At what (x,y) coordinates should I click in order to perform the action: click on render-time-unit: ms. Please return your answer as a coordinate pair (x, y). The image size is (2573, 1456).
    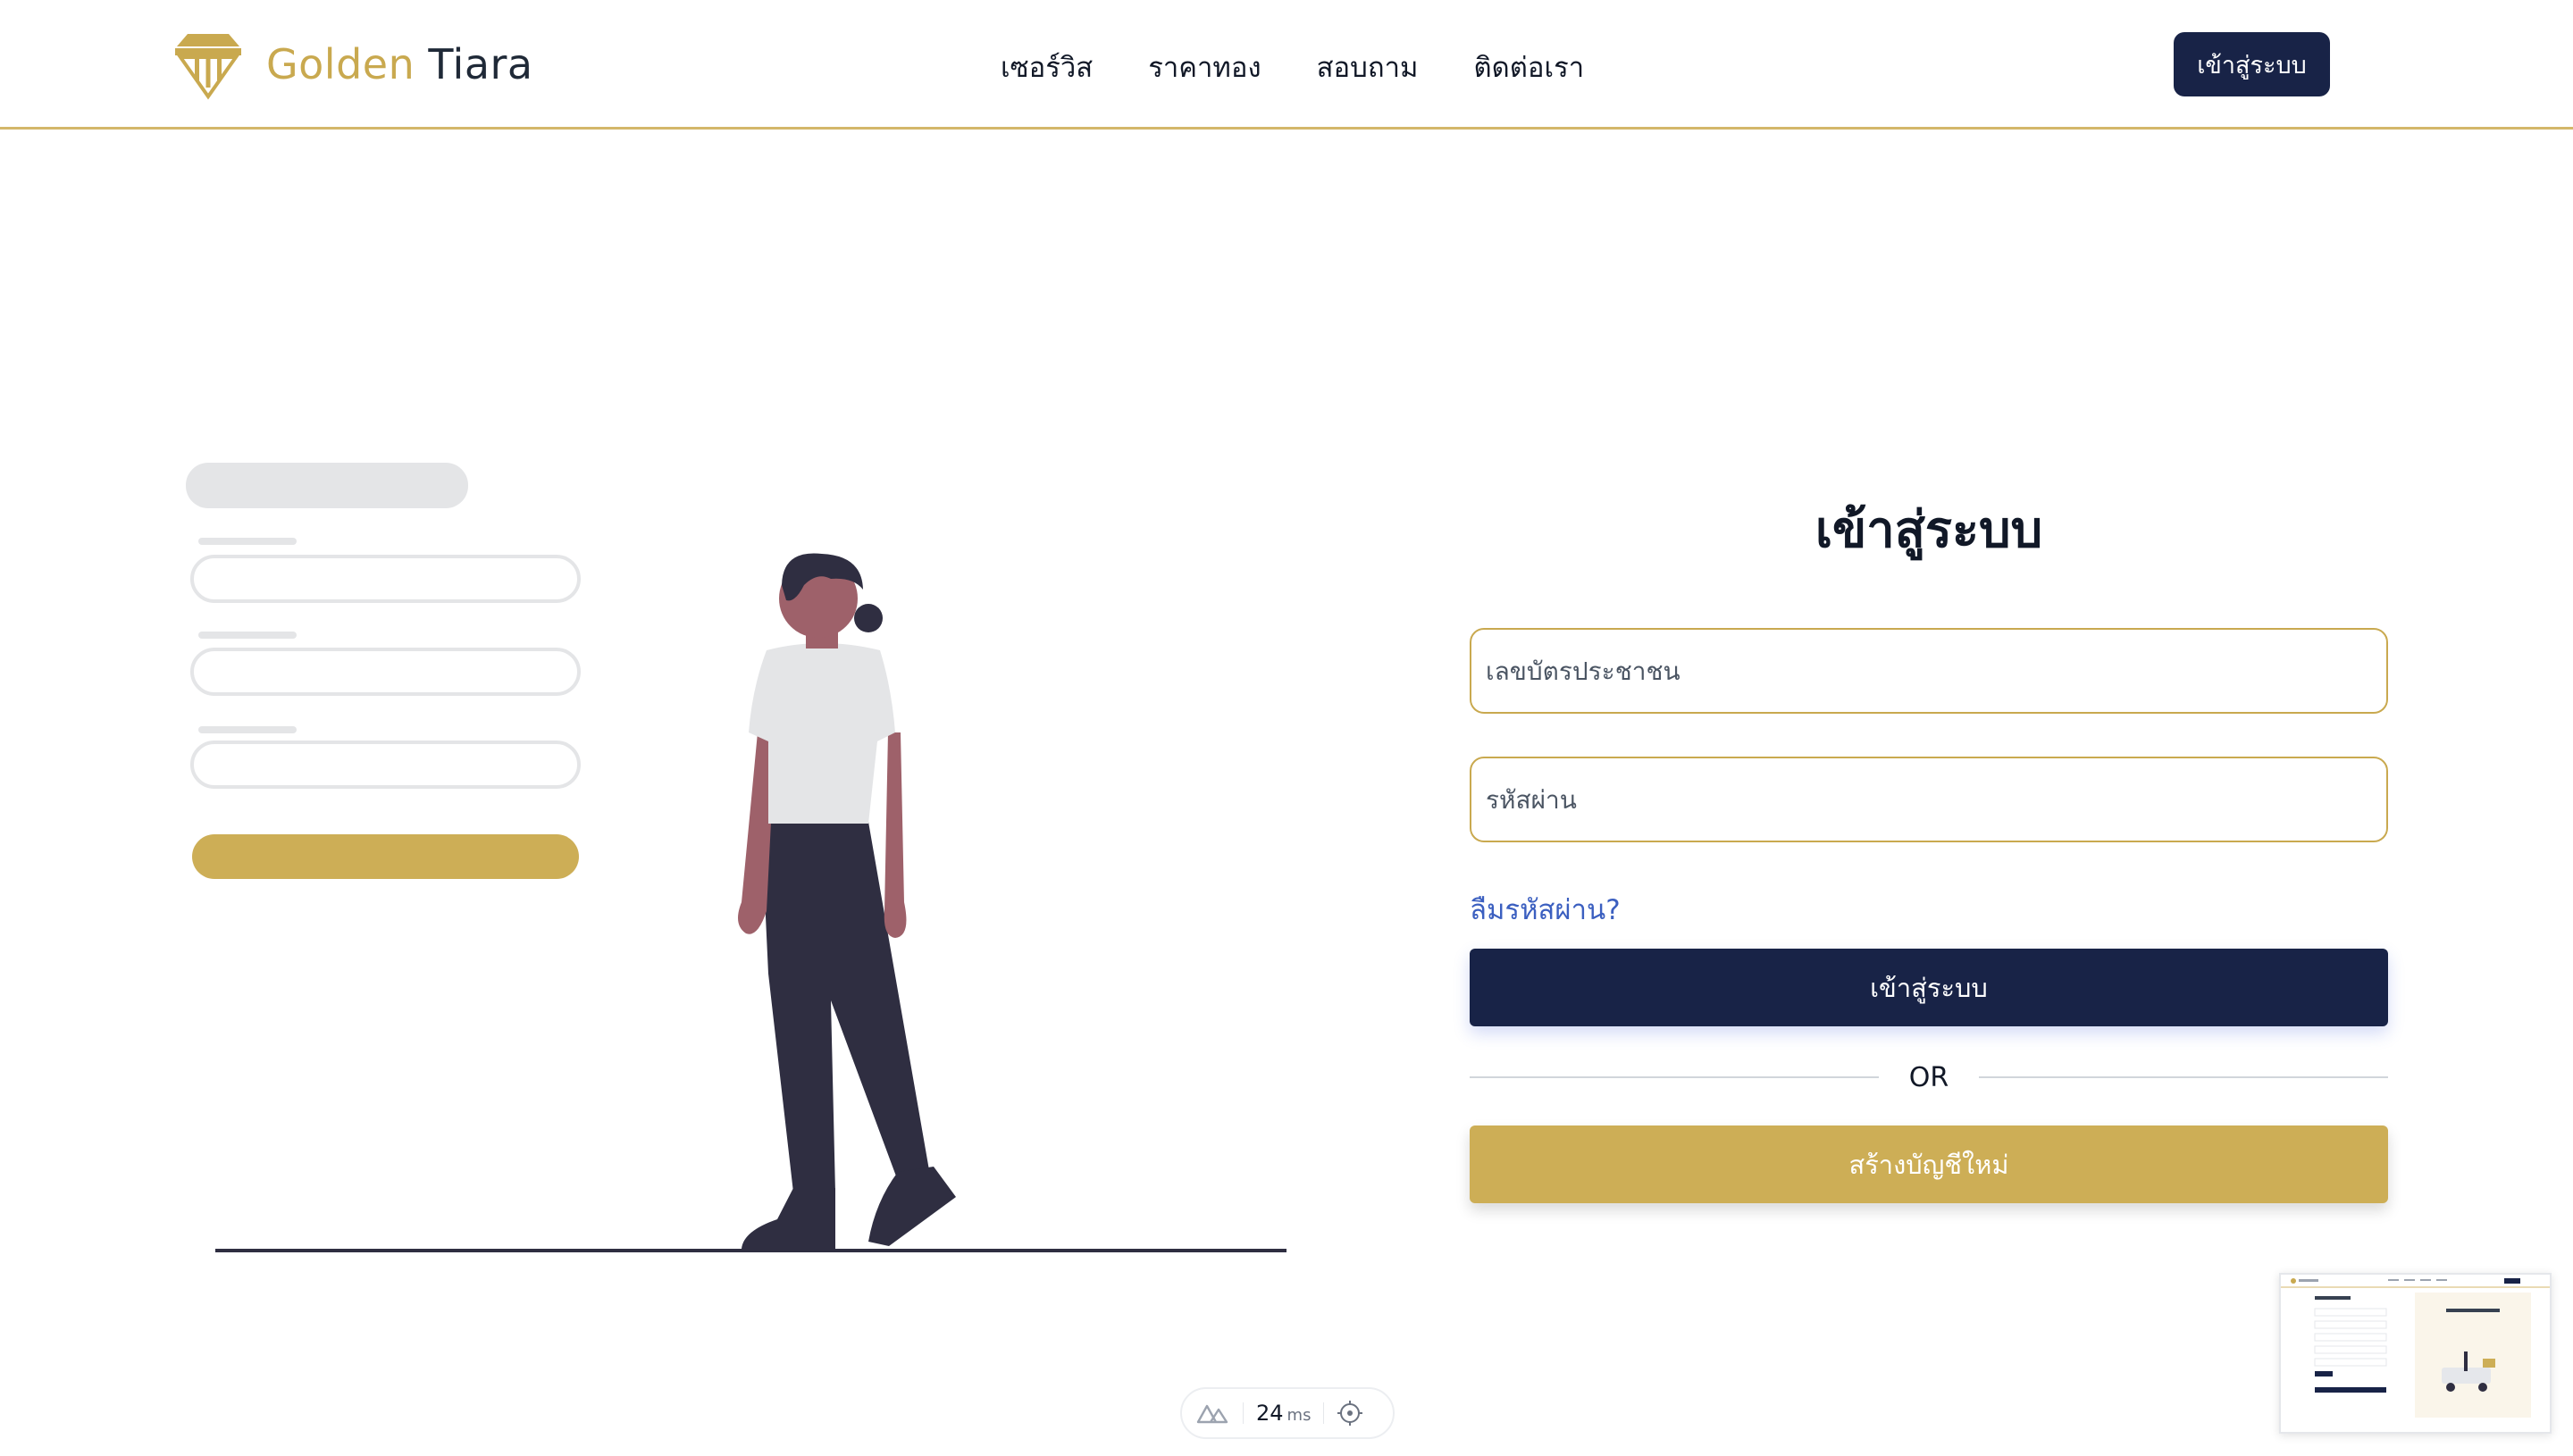
    Looking at the image, I should click on (1299, 1415).